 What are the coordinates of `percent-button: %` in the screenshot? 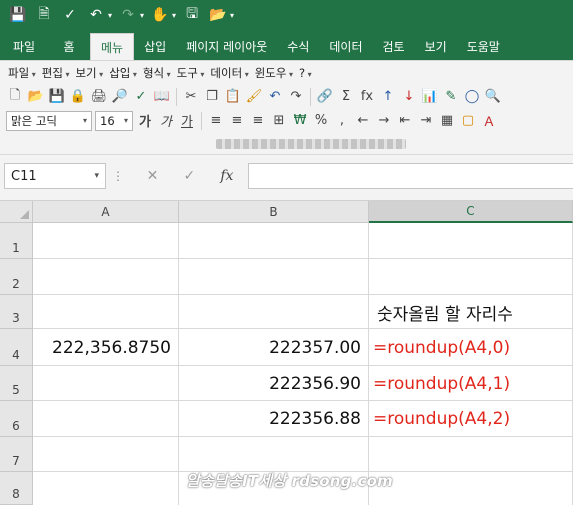 It's located at (321, 121).